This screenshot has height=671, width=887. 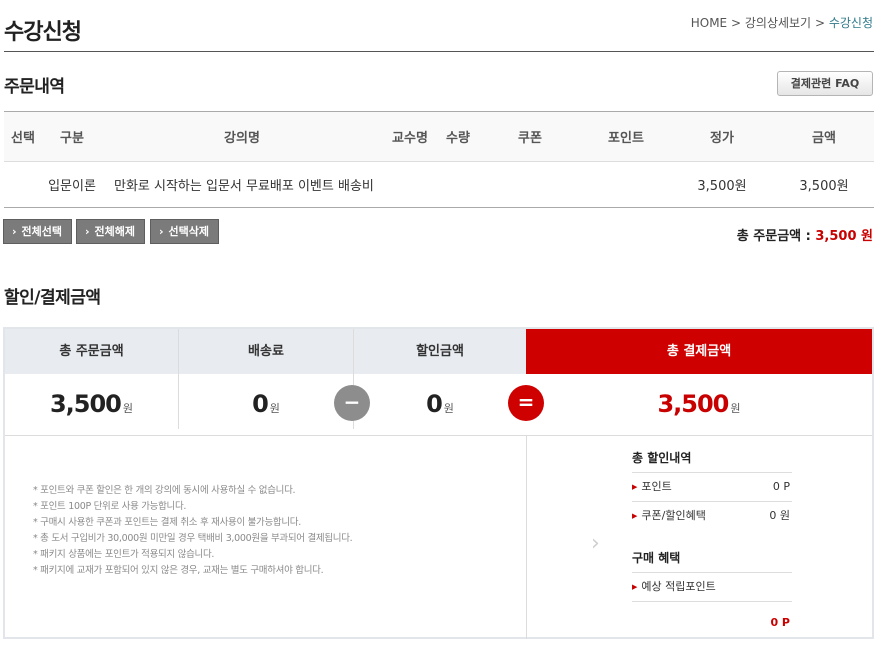 I want to click on deselect-all-button: › 전체해제, so click(x=111, y=231).